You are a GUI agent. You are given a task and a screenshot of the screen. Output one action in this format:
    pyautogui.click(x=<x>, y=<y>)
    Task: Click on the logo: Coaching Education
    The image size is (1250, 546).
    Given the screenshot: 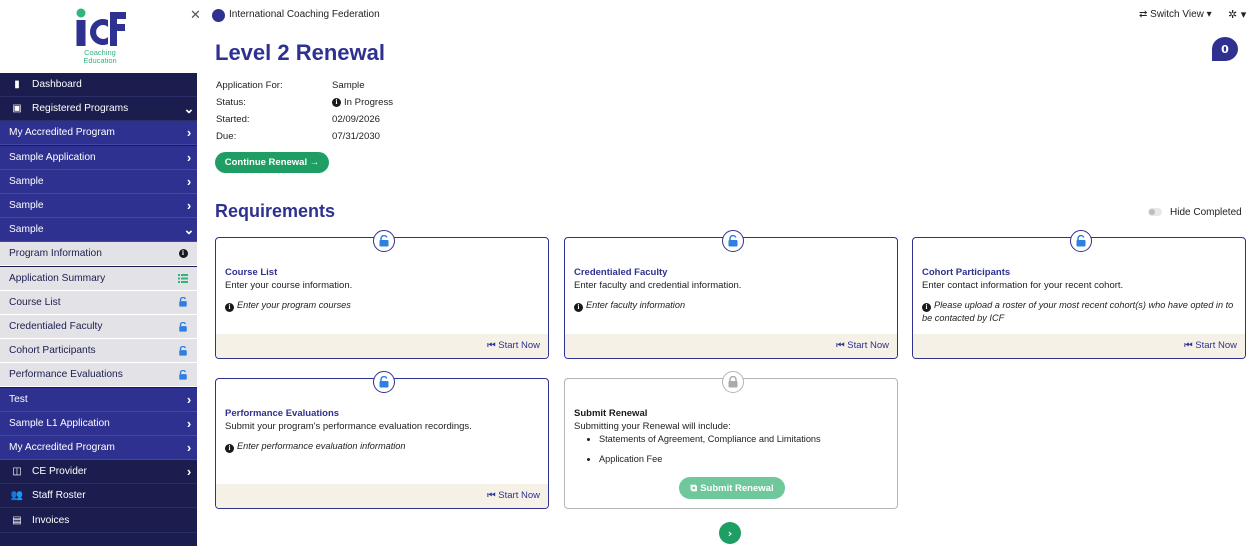 What is the action you would take?
    pyautogui.click(x=98, y=36)
    